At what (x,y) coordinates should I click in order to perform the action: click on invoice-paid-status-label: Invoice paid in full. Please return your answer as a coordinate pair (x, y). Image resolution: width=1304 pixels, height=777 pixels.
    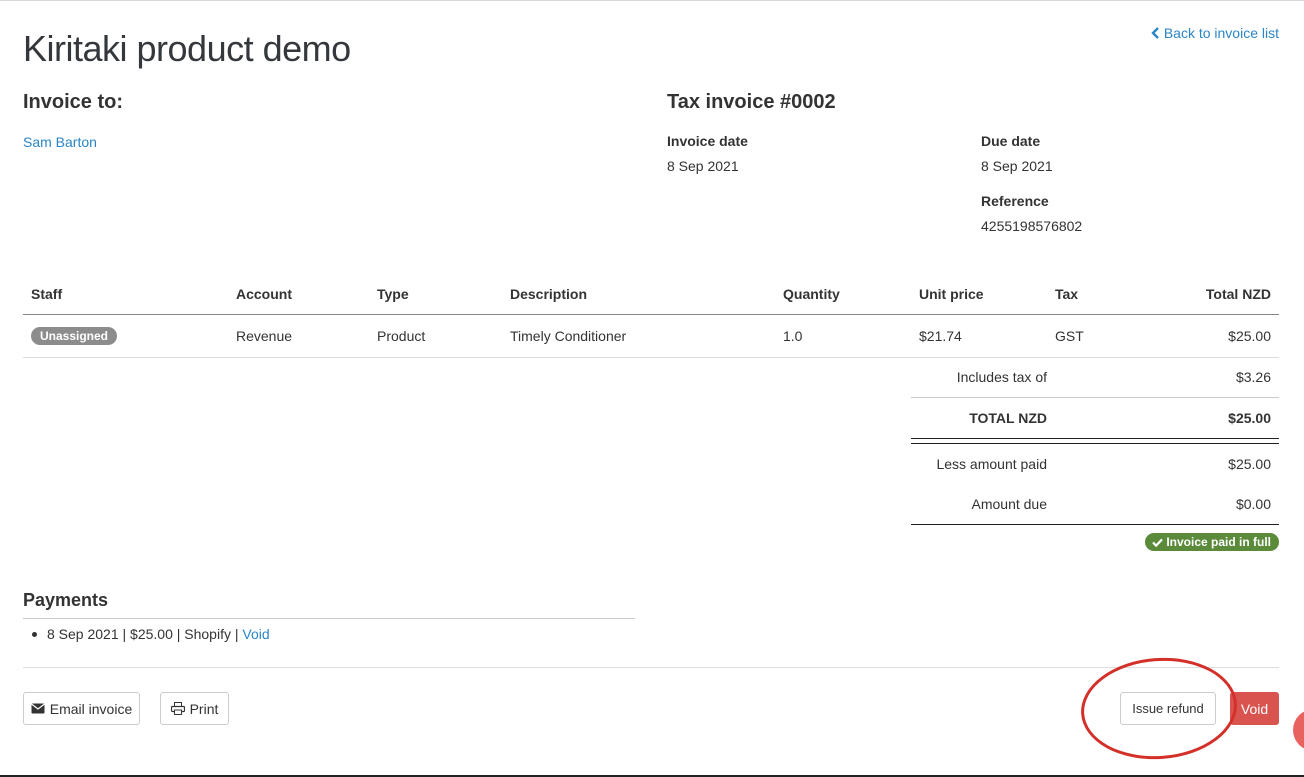
    Looking at the image, I should click on (1218, 542).